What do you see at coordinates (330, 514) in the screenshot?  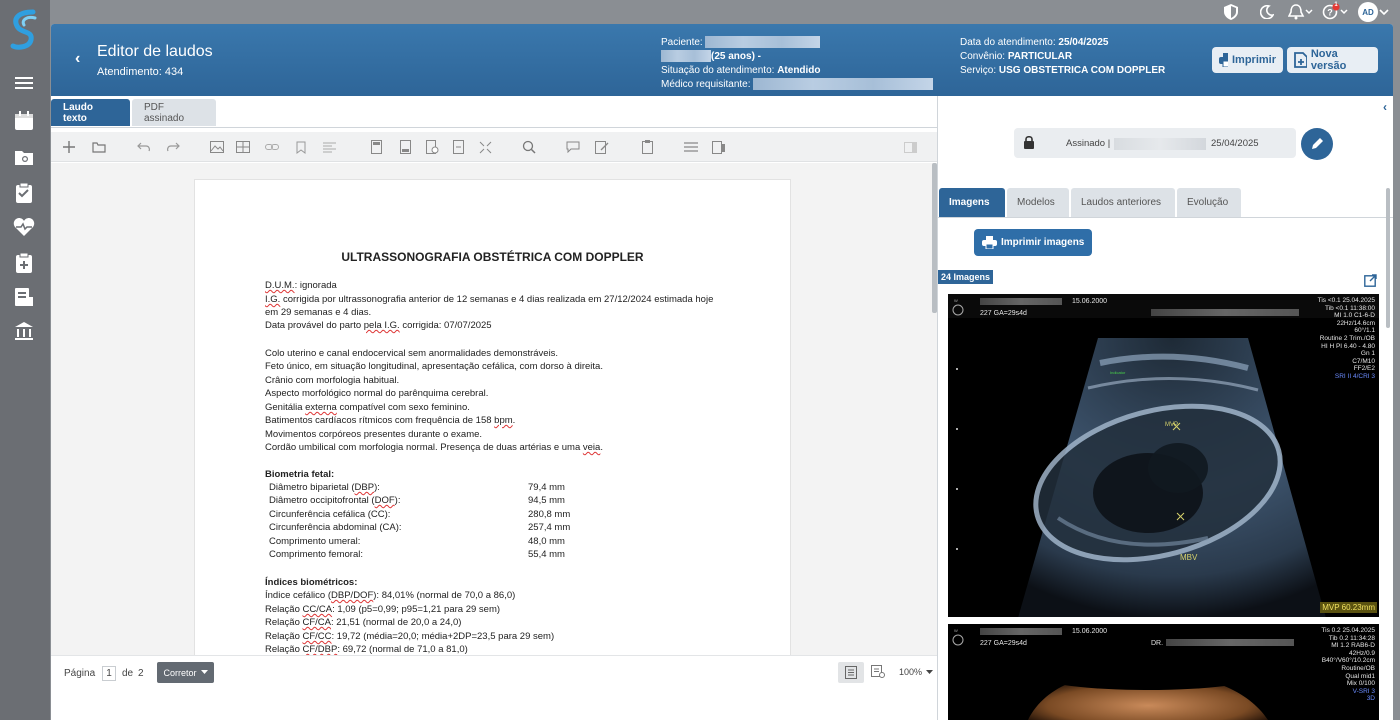 I see `biometry-label: Circunferência cefálica (CC):` at bounding box center [330, 514].